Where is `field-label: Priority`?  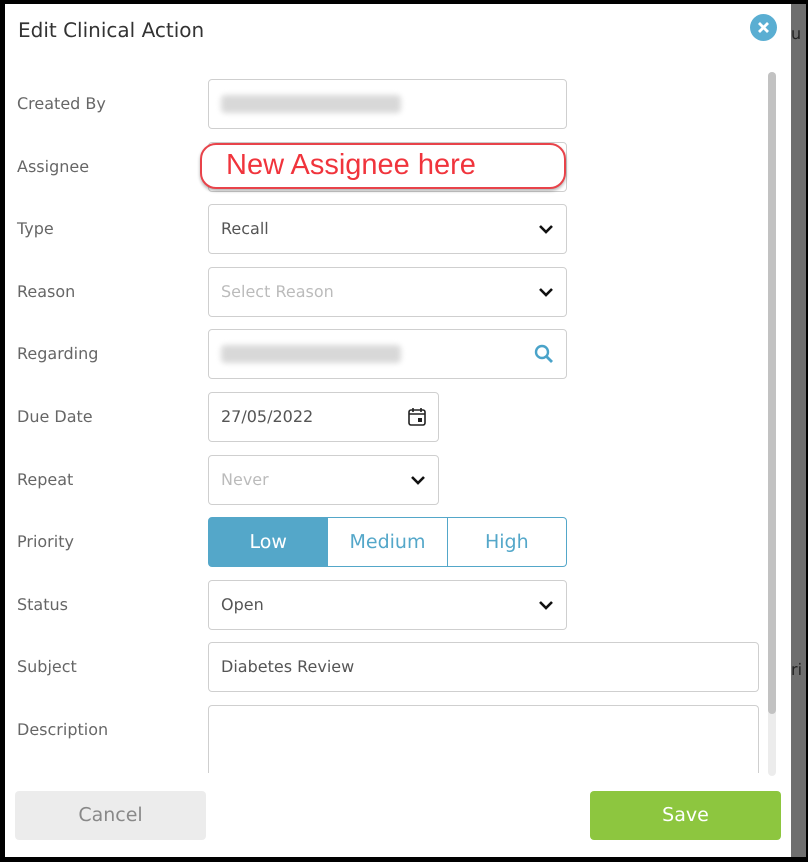
field-label: Priority is located at coordinates (46, 542).